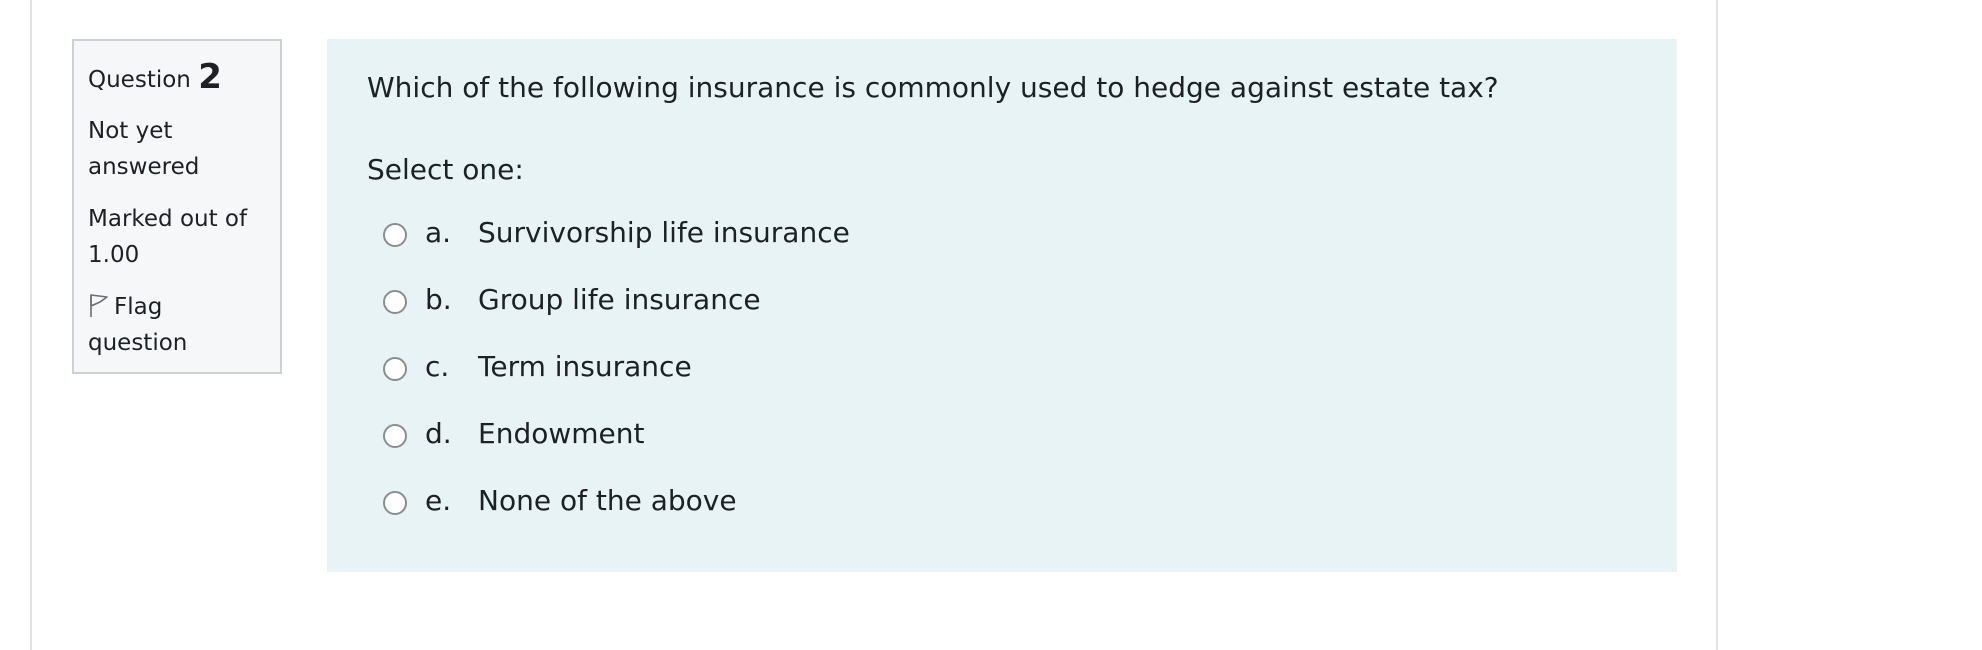  I want to click on answer-option-e: e. None of the above, so click(1002, 500).